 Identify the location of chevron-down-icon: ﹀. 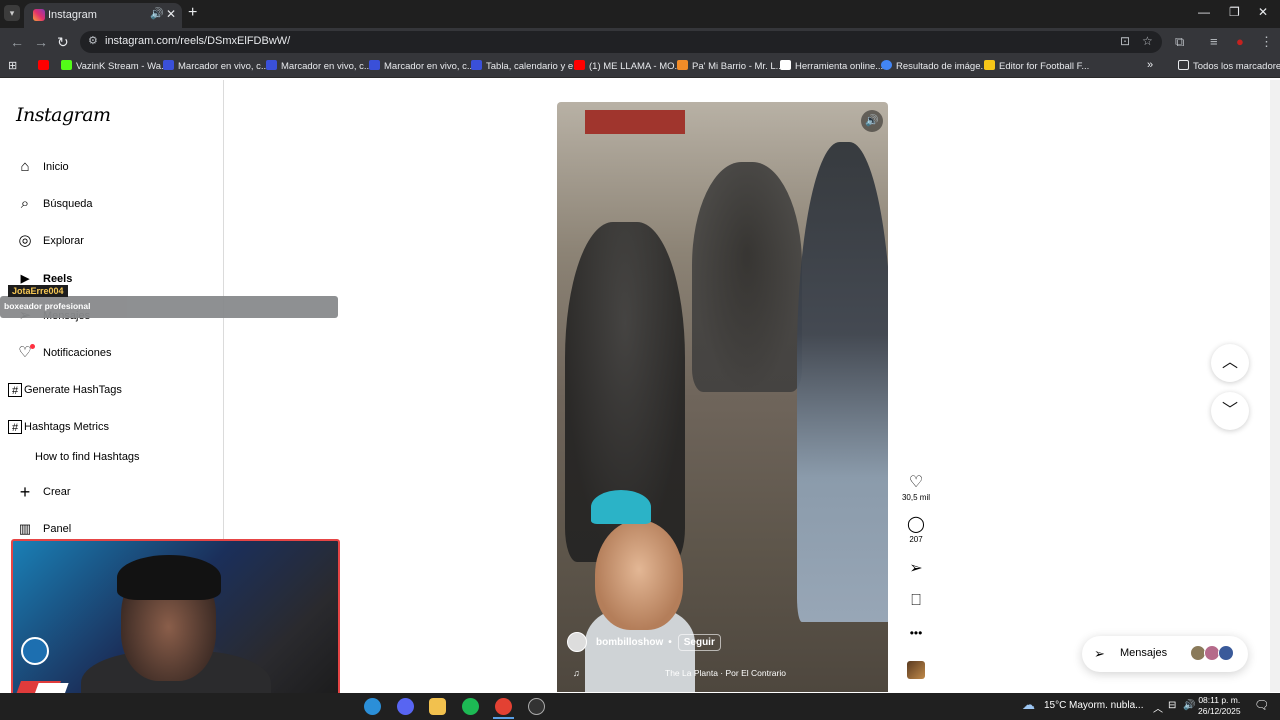
(1229, 410).